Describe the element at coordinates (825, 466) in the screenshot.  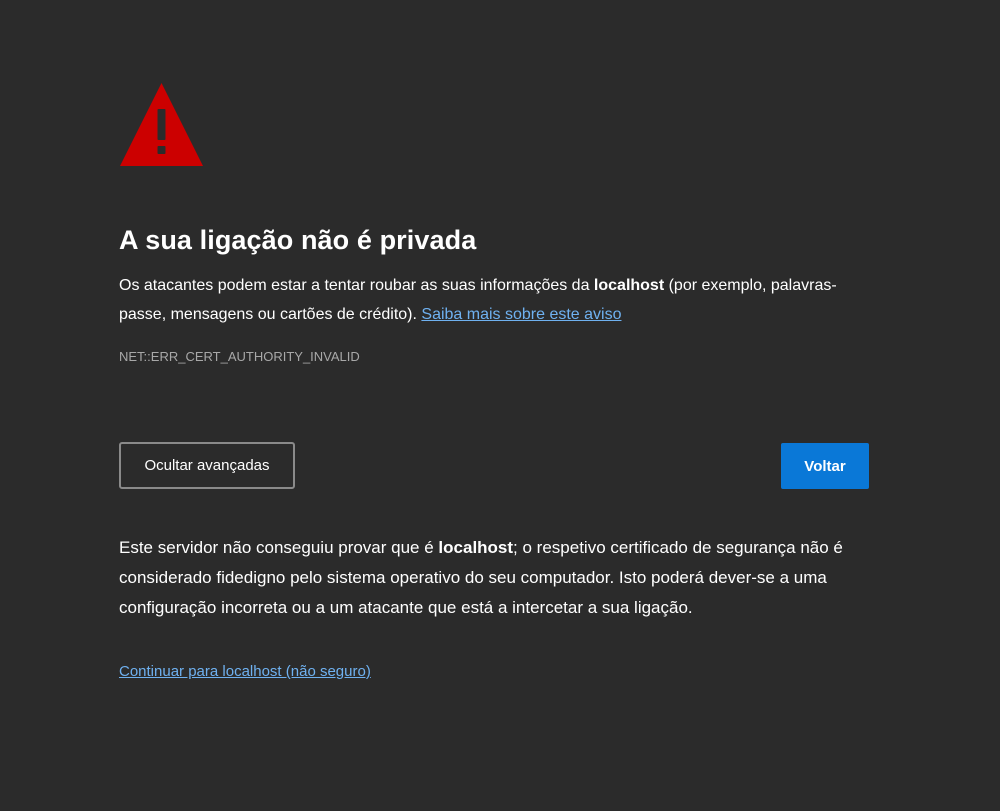
I see `back-button: Voltar` at that location.